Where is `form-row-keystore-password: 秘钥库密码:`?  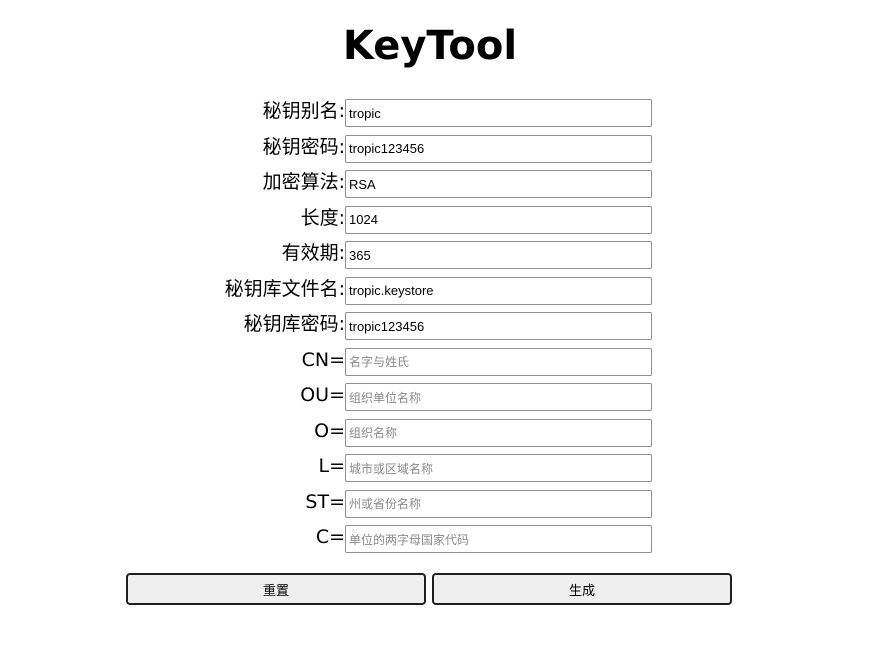 form-row-keystore-password: 秘钥库密码: is located at coordinates (442, 329).